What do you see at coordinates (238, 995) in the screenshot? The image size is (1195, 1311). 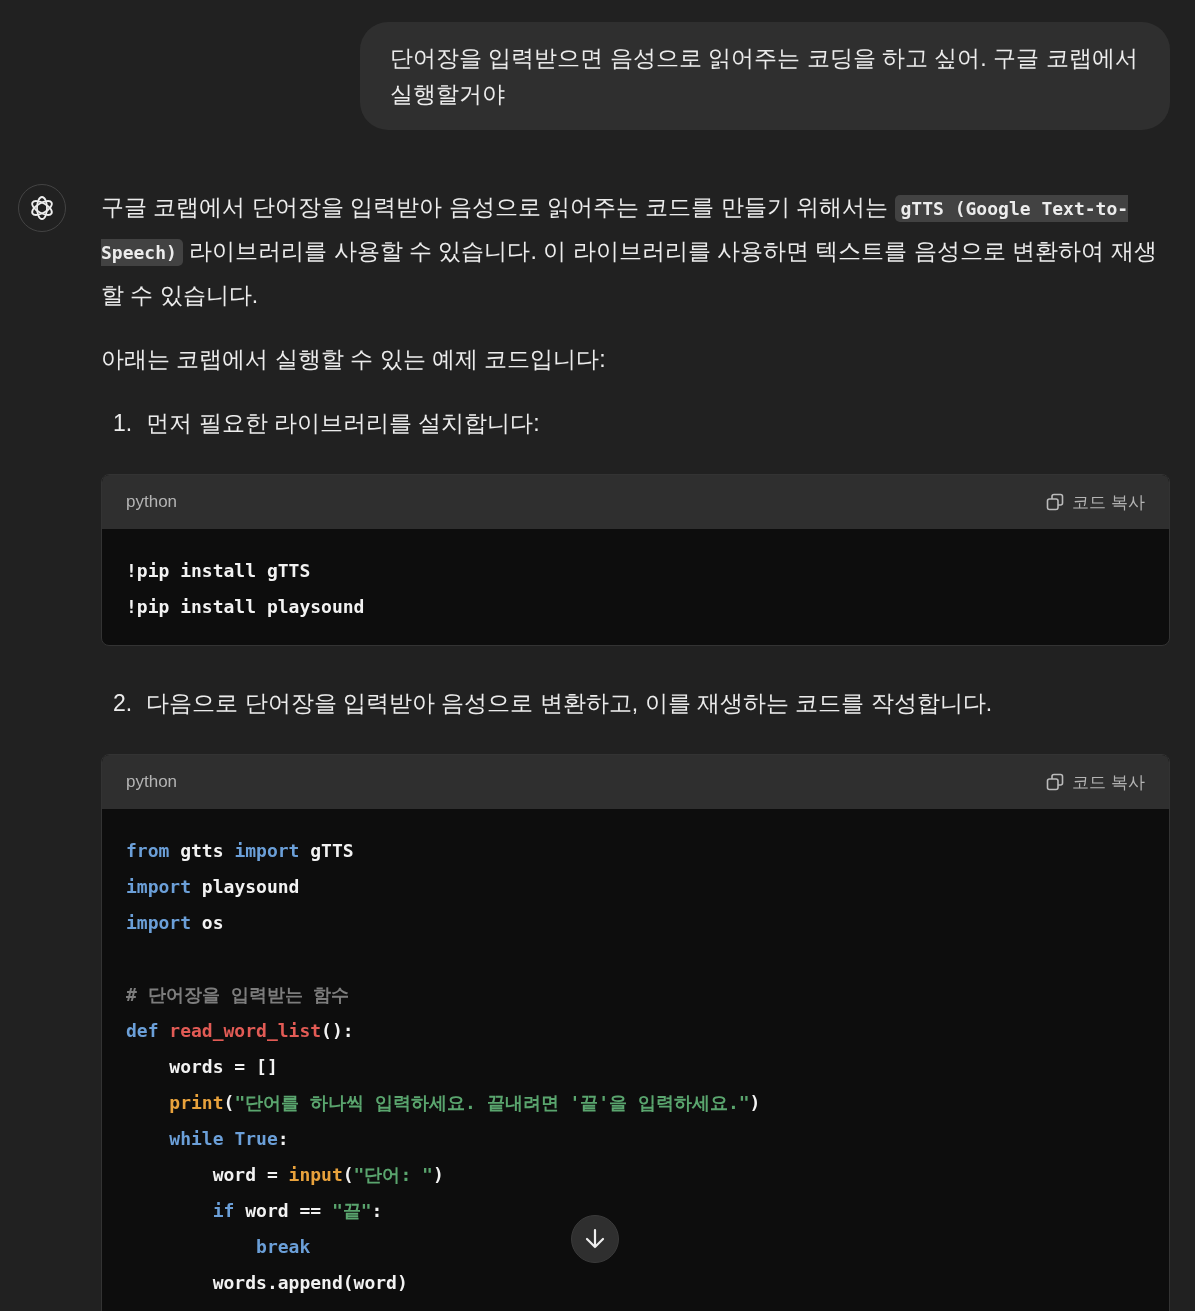 I see `code-line: # 단어장을 입력받는 함수` at bounding box center [238, 995].